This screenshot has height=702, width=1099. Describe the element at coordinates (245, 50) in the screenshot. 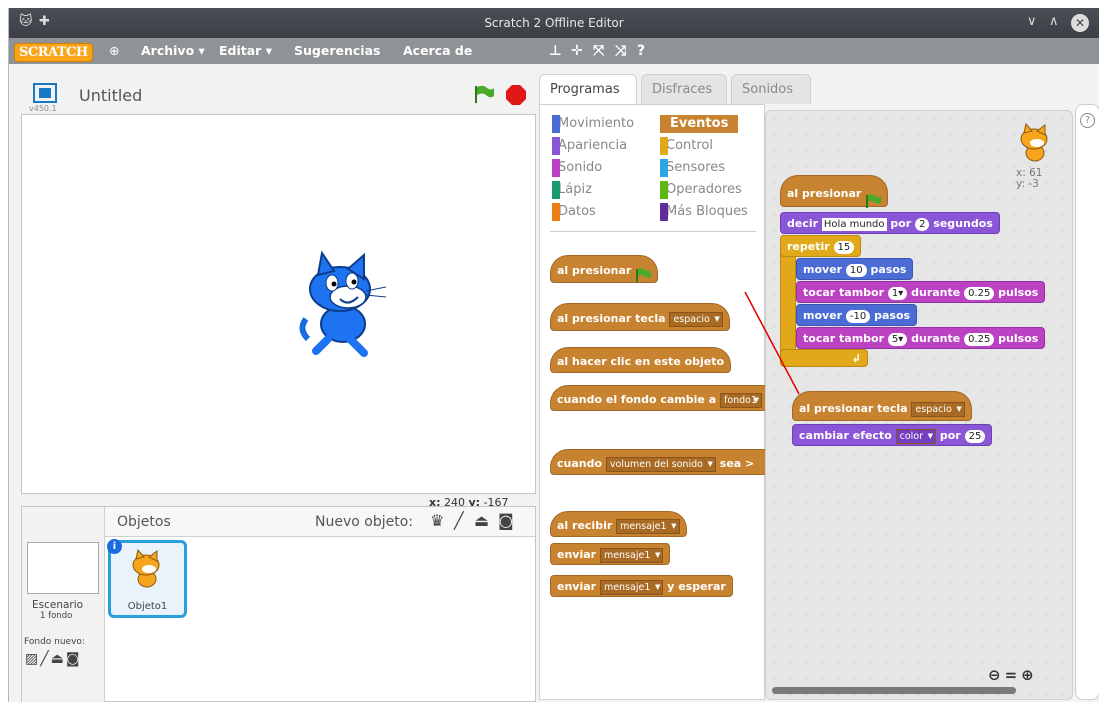

I see `menu-editar: Editar ▾` at that location.